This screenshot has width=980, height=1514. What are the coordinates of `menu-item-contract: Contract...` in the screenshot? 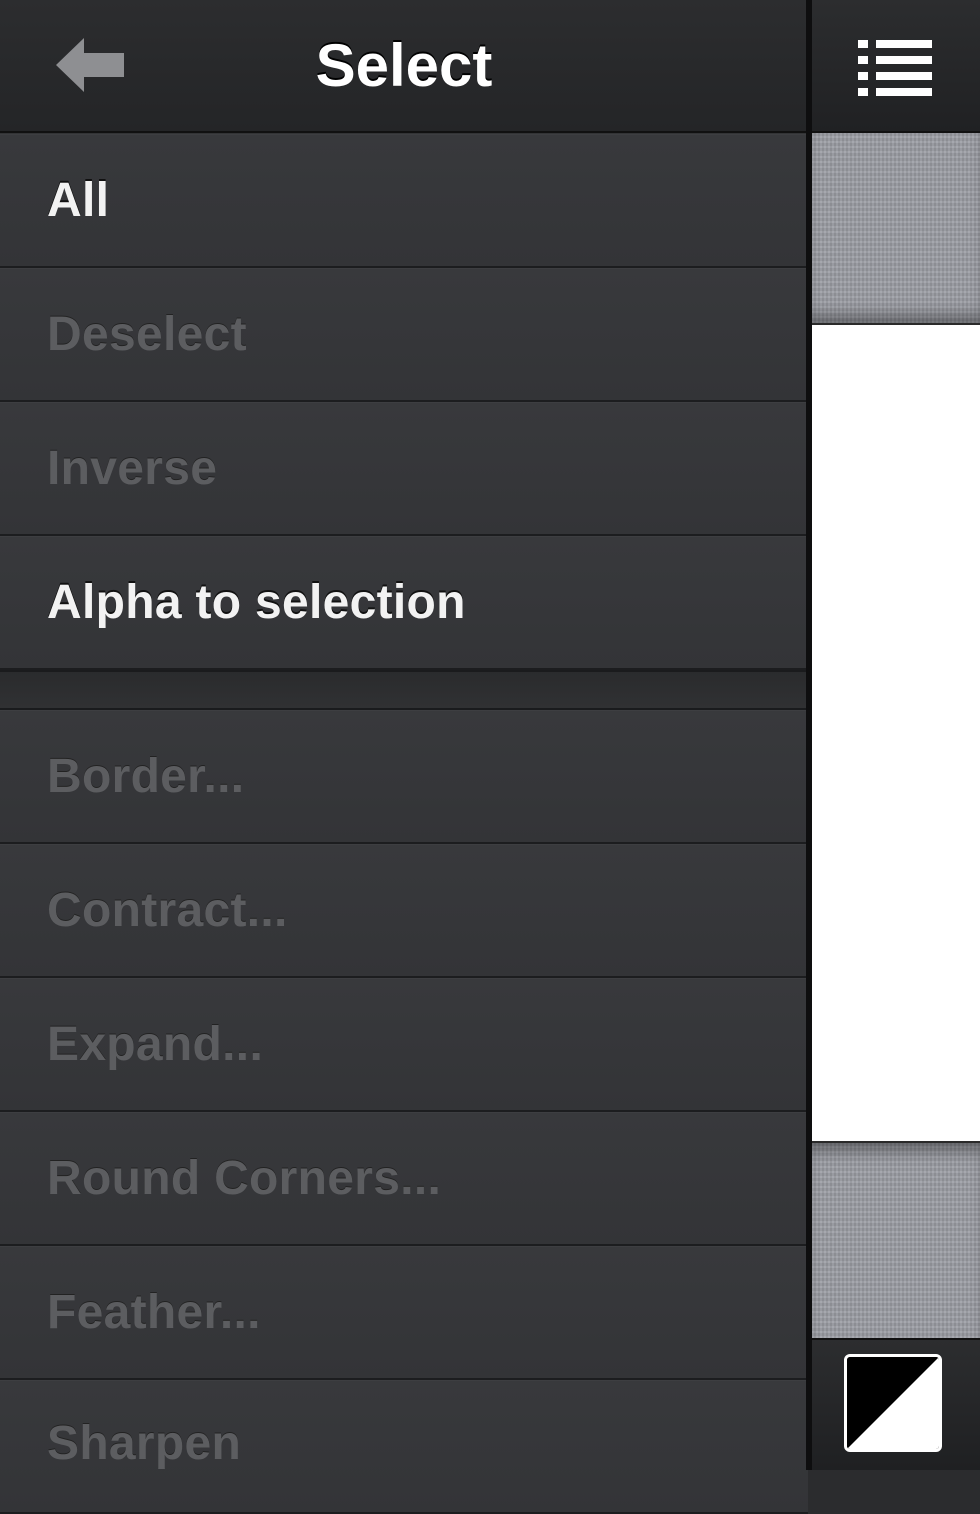 It's located at (404, 911).